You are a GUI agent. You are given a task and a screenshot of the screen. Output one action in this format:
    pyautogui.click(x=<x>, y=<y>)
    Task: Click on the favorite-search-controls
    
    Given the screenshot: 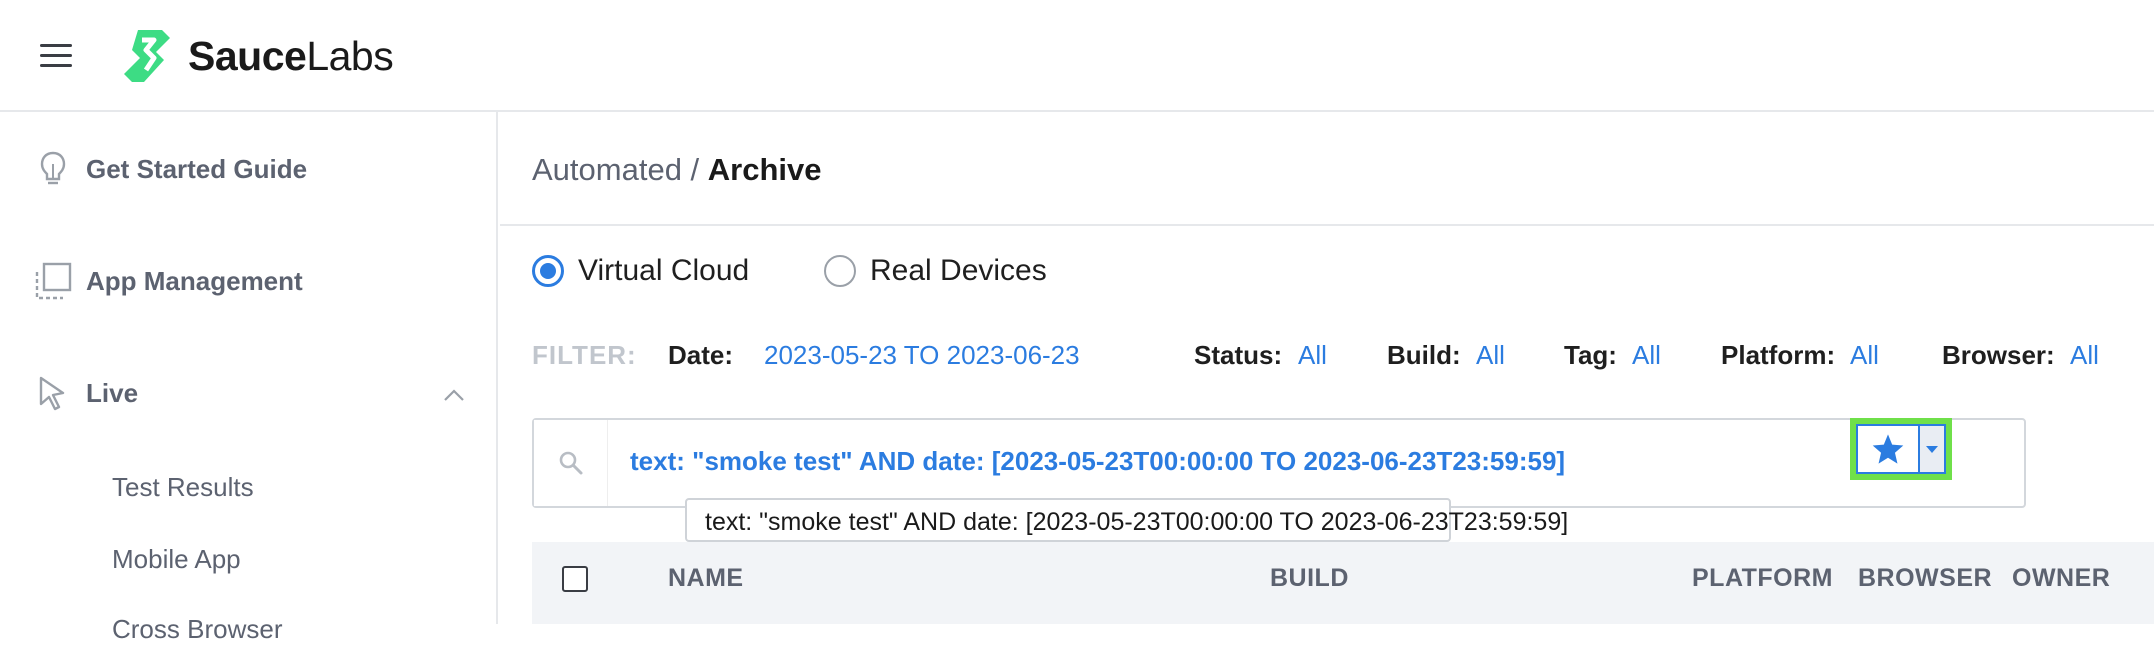 What is the action you would take?
    pyautogui.click(x=1901, y=449)
    